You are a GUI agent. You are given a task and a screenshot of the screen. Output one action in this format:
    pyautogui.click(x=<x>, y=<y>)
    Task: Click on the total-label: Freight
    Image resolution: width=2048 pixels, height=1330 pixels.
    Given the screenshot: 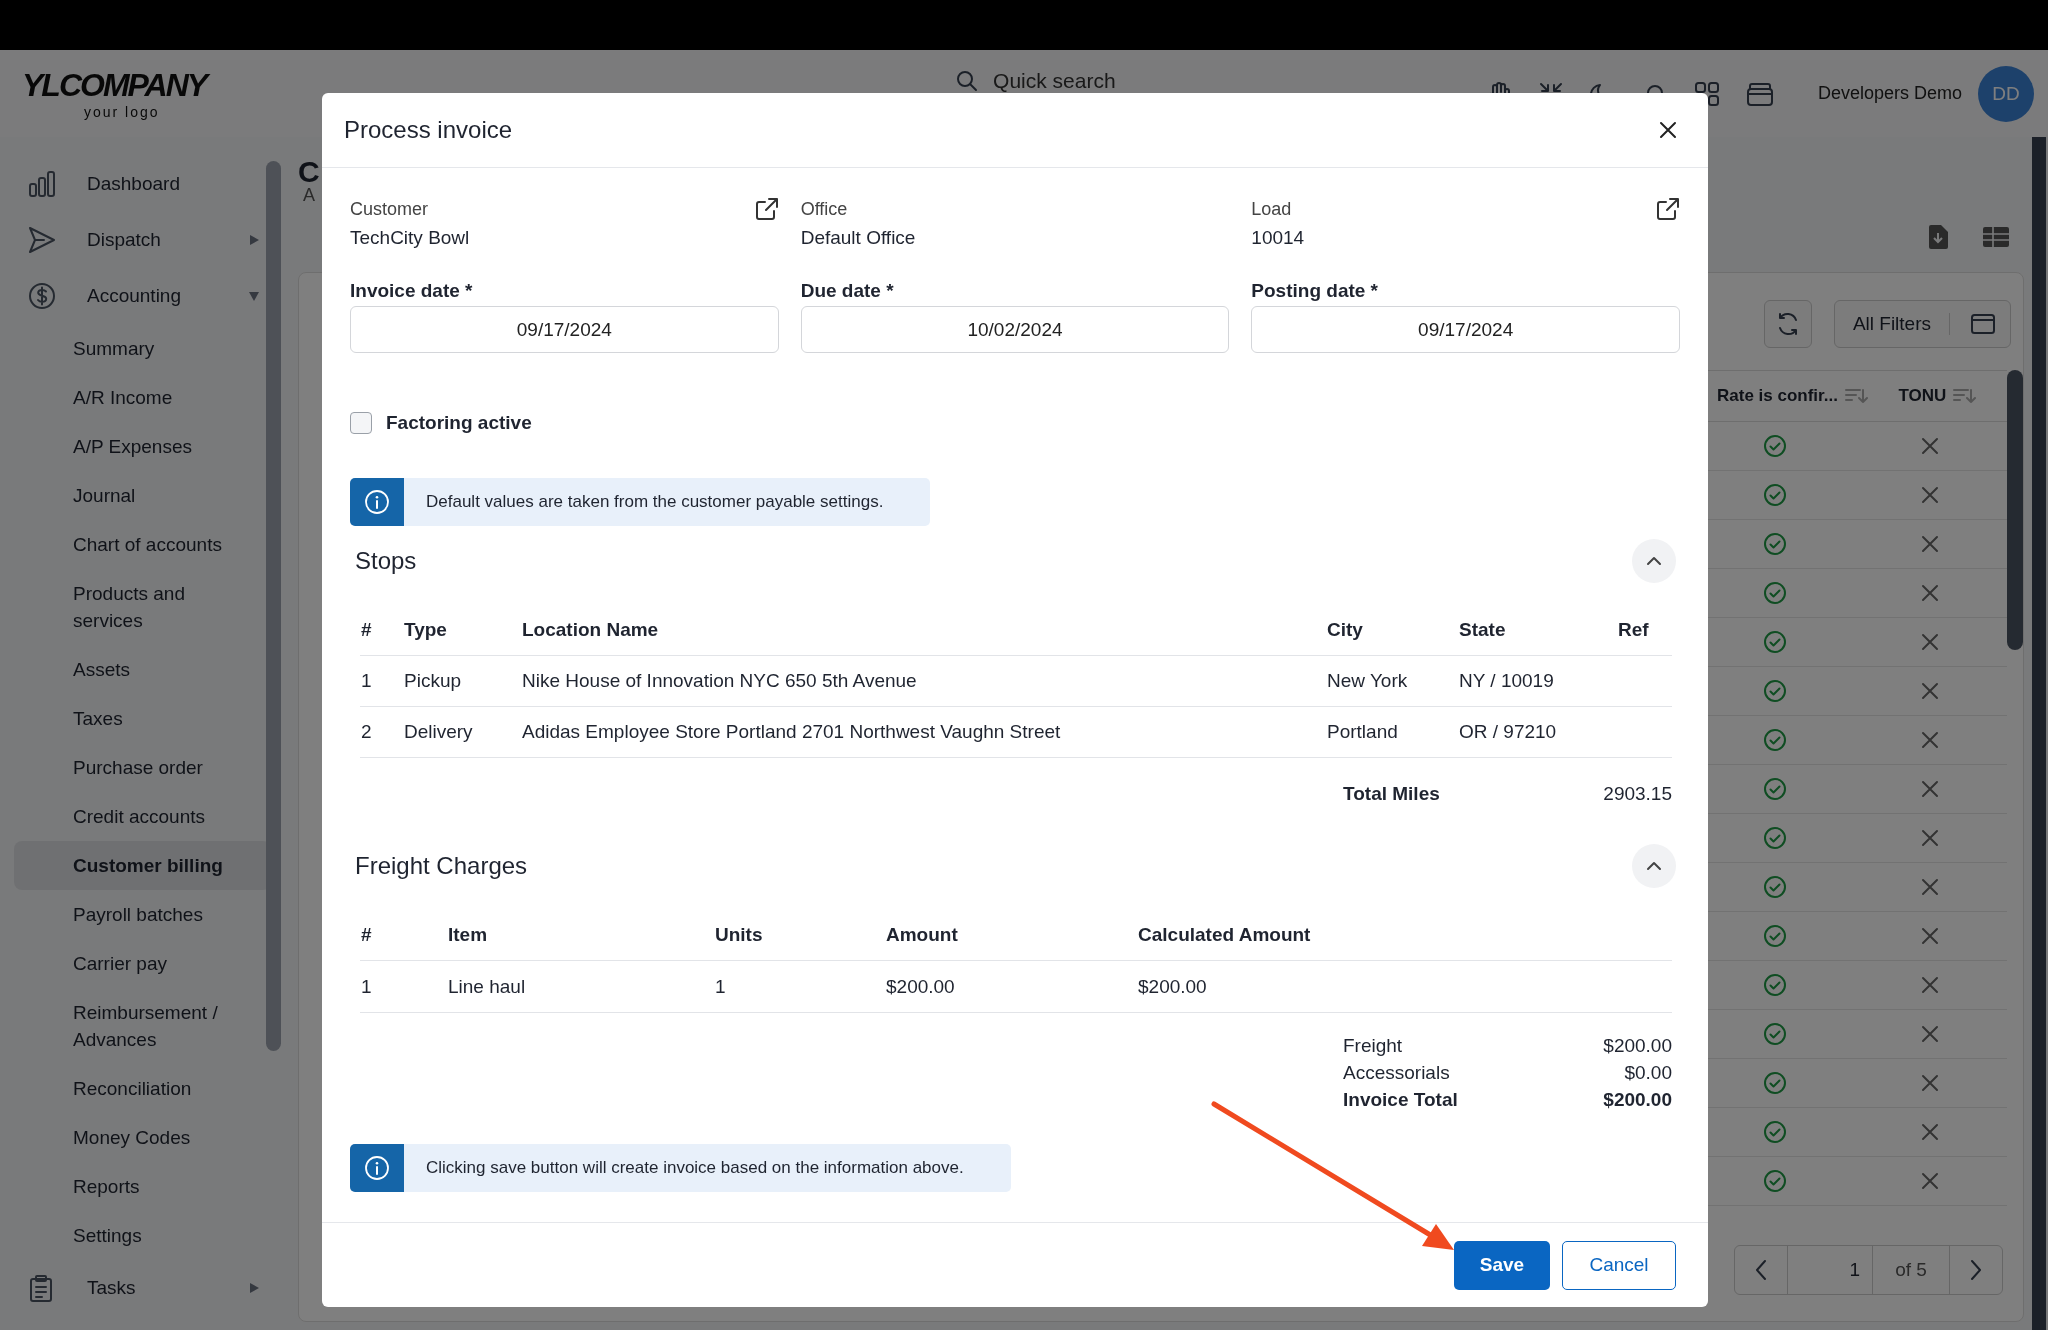 What is the action you would take?
    pyautogui.click(x=1373, y=1046)
    